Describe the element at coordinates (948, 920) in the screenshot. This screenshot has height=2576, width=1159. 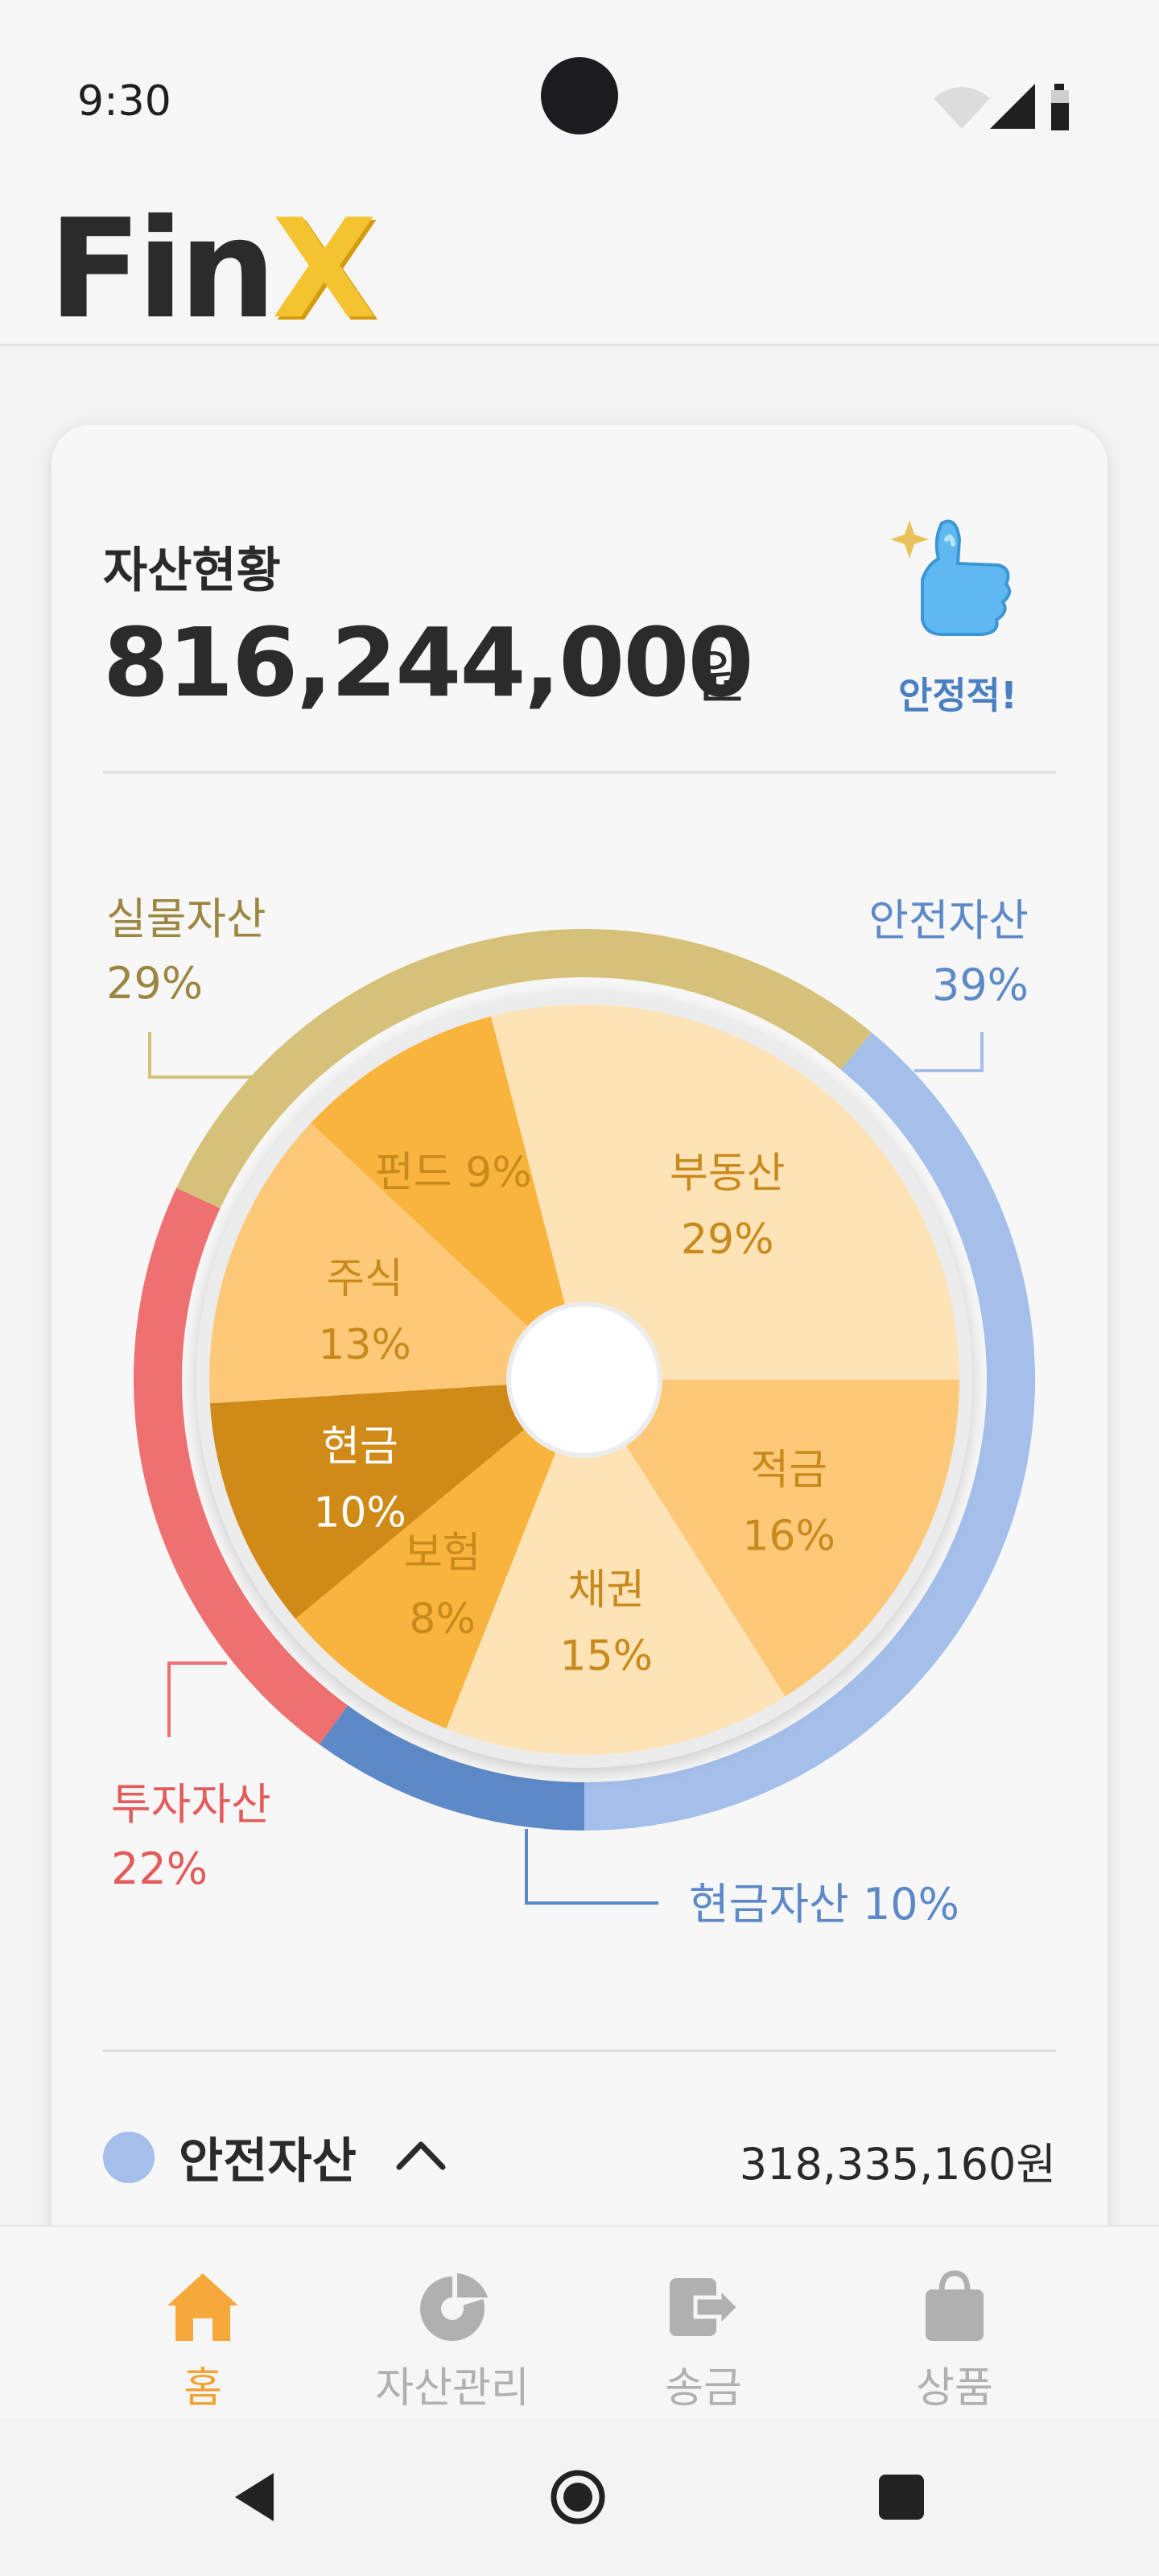
I see `category-label-0: 안전자산` at that location.